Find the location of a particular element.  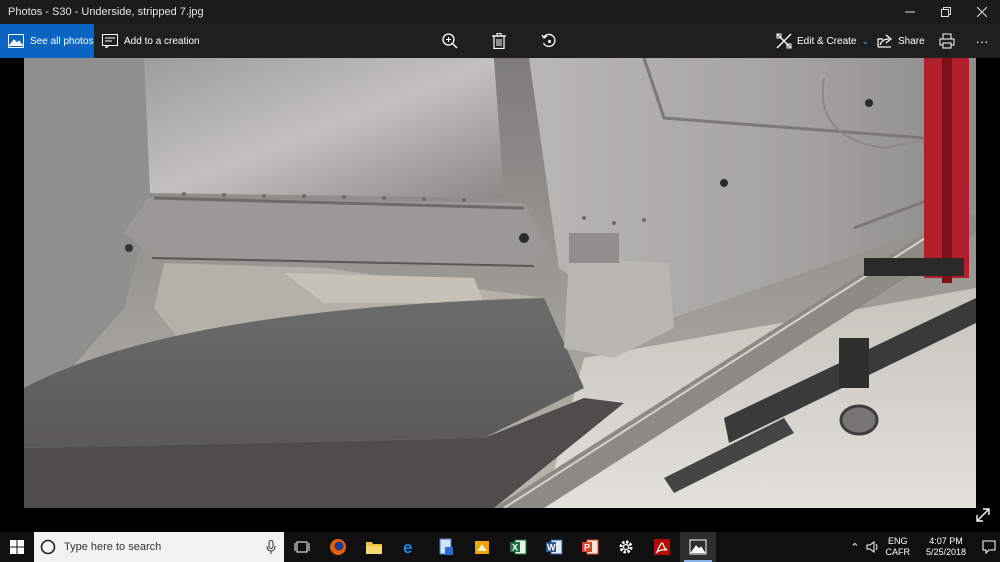

taskbar-word: W is located at coordinates (554, 547).